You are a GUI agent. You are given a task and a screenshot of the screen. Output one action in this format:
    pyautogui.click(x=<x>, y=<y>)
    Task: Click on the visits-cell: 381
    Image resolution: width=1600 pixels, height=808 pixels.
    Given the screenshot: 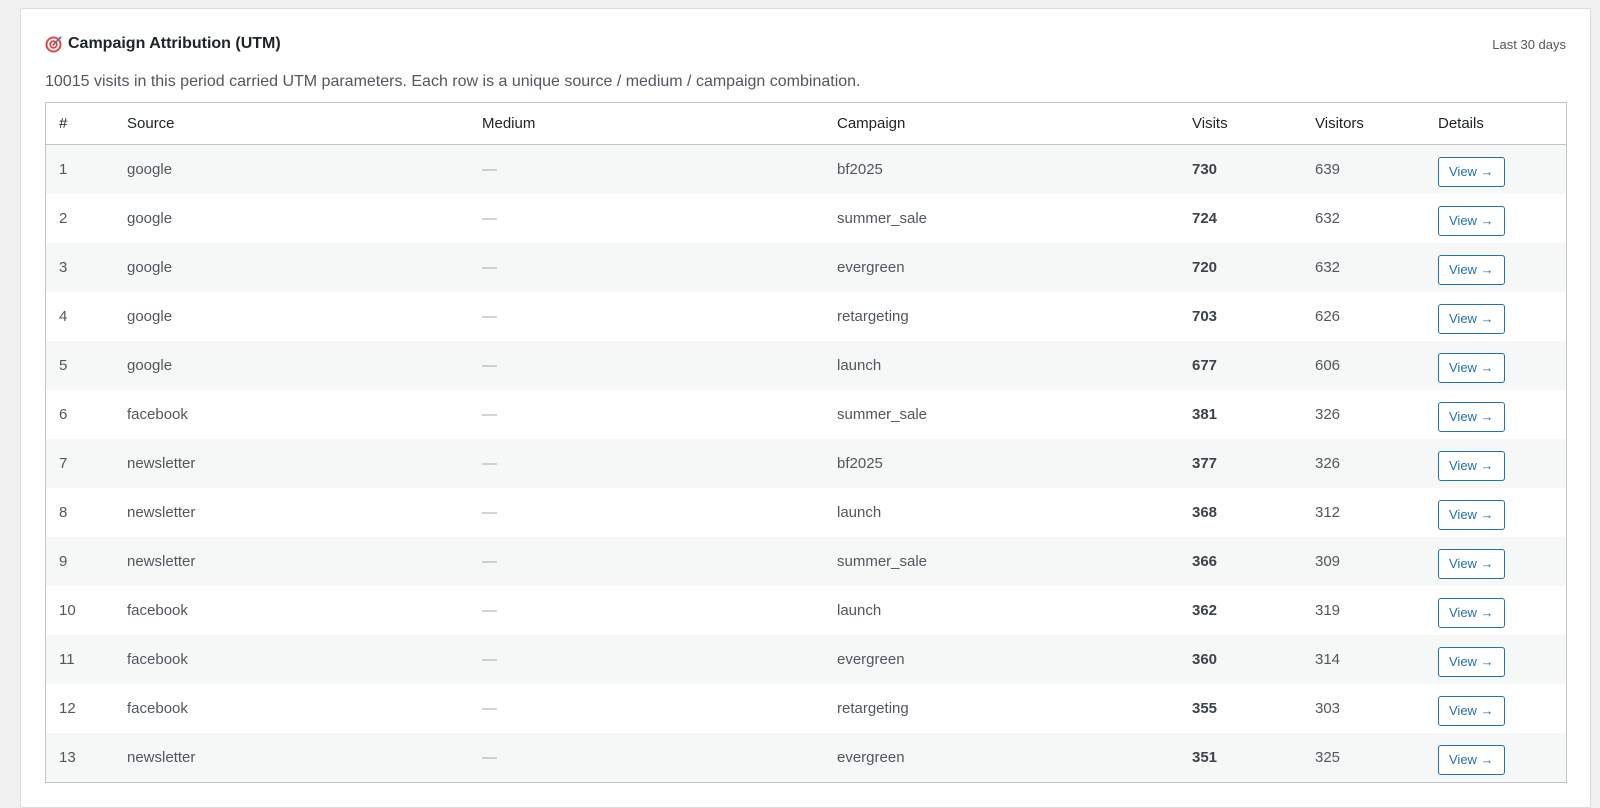 What is the action you would take?
    pyautogui.click(x=1240, y=414)
    